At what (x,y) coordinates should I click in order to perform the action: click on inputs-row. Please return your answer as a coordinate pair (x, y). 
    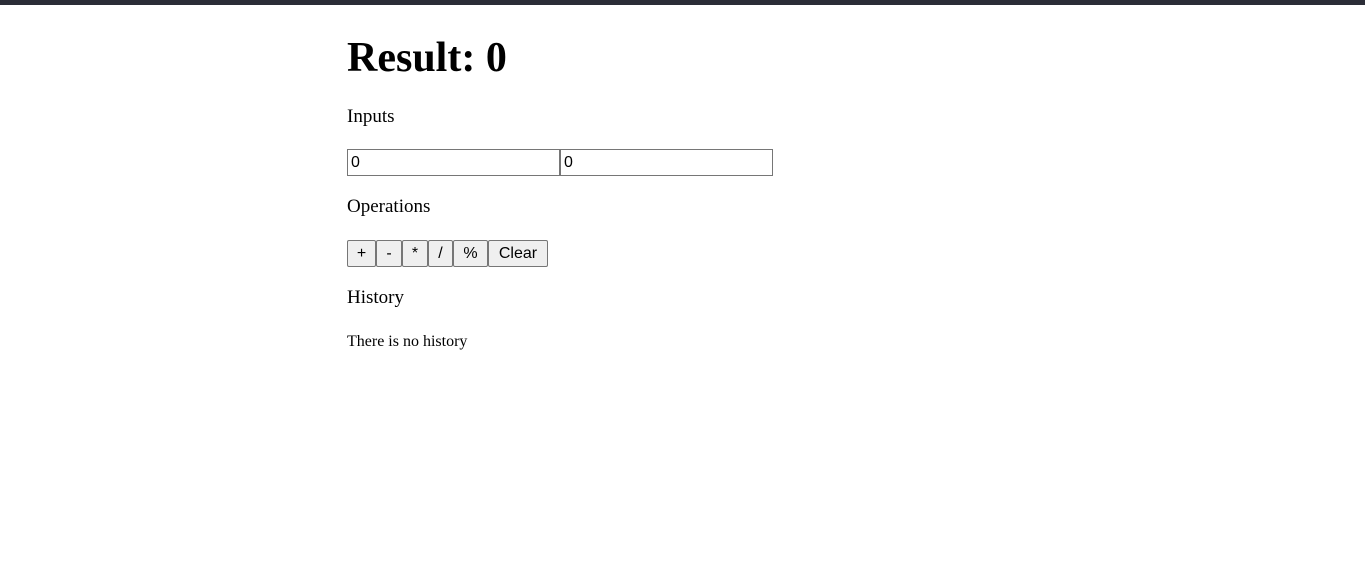
    Looking at the image, I should click on (560, 162).